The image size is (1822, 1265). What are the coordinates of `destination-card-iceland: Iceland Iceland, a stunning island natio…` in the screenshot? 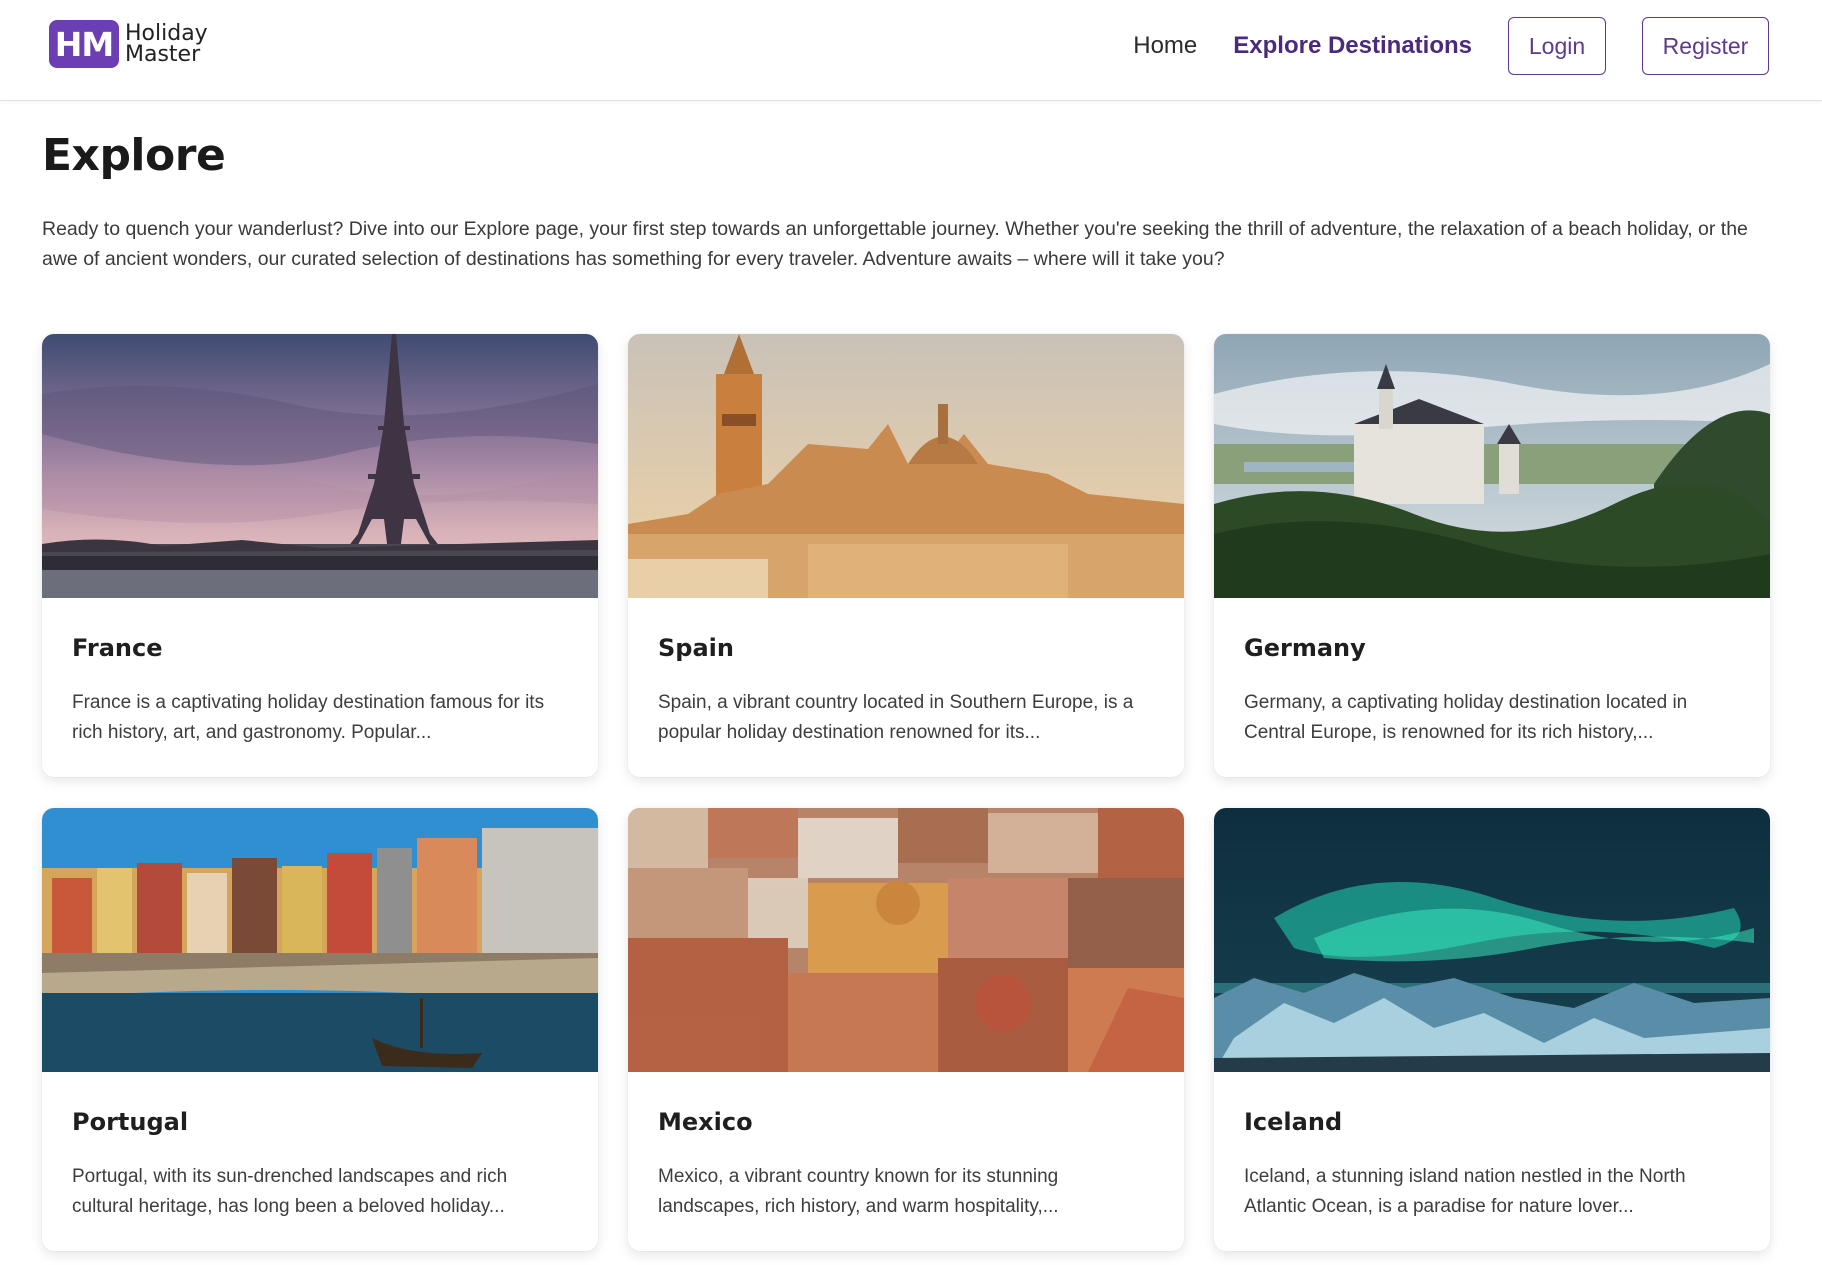 It's located at (1492, 1029).